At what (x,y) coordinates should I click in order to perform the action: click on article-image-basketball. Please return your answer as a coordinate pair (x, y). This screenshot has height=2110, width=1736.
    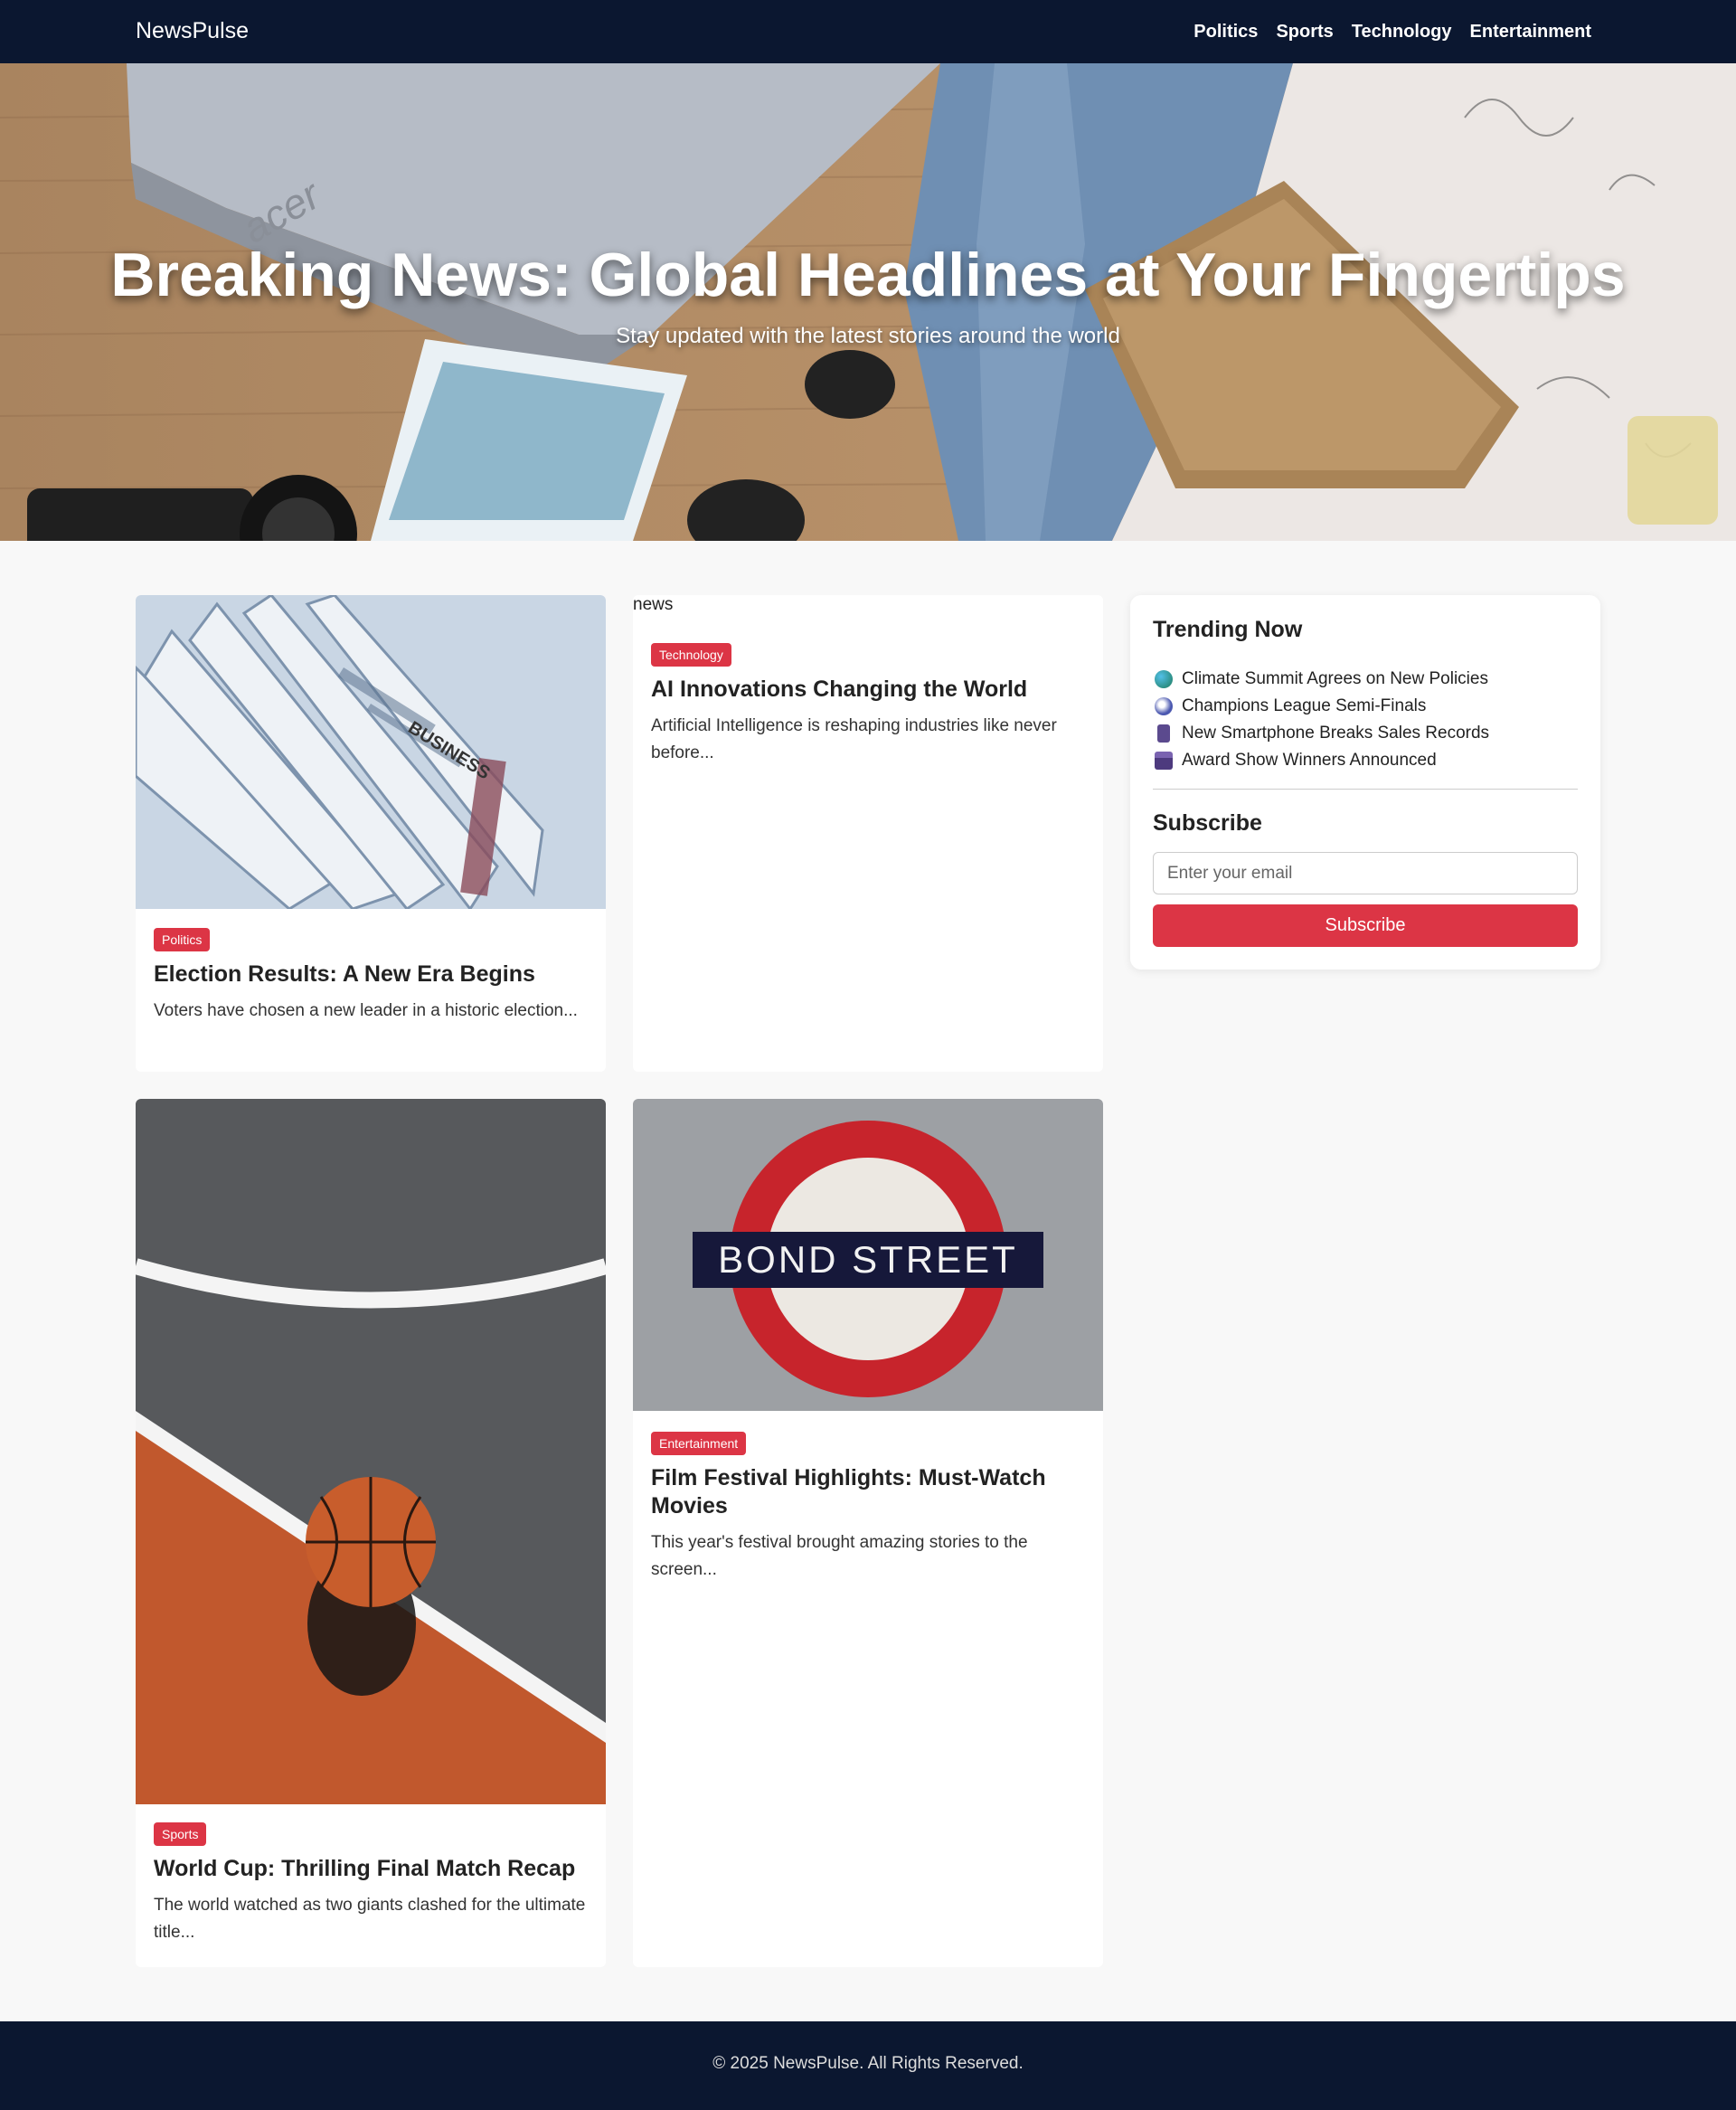
    Looking at the image, I should click on (371, 1451).